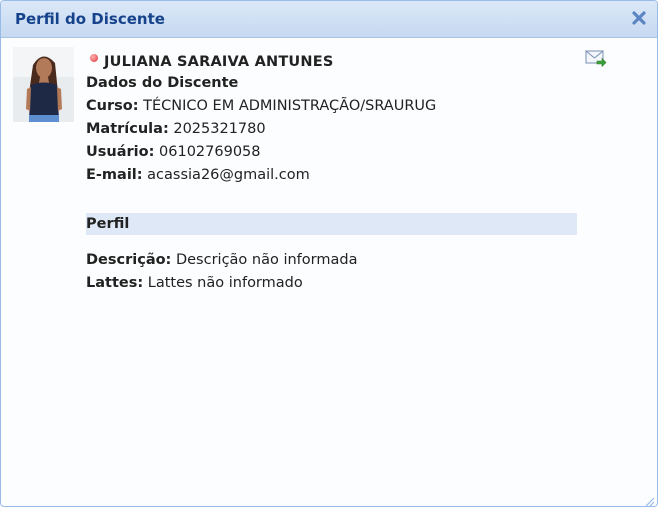  What do you see at coordinates (266, 260) in the screenshot?
I see `descricao-value: Descrição não informada` at bounding box center [266, 260].